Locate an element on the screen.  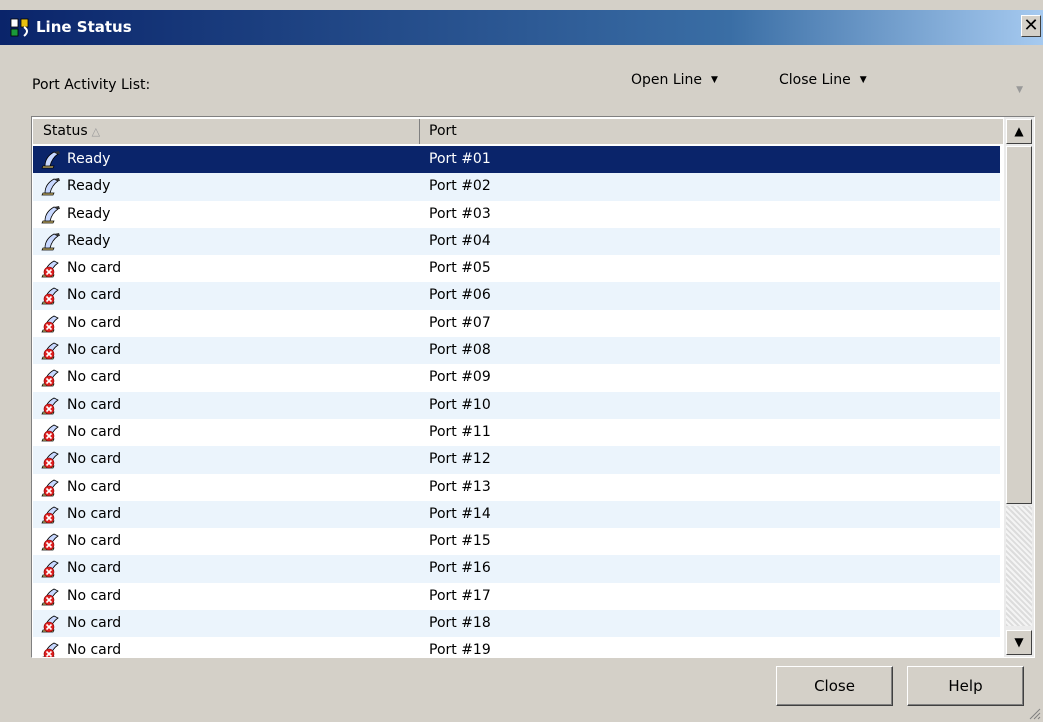
table-row: No card Port #13 is located at coordinates (516, 487).